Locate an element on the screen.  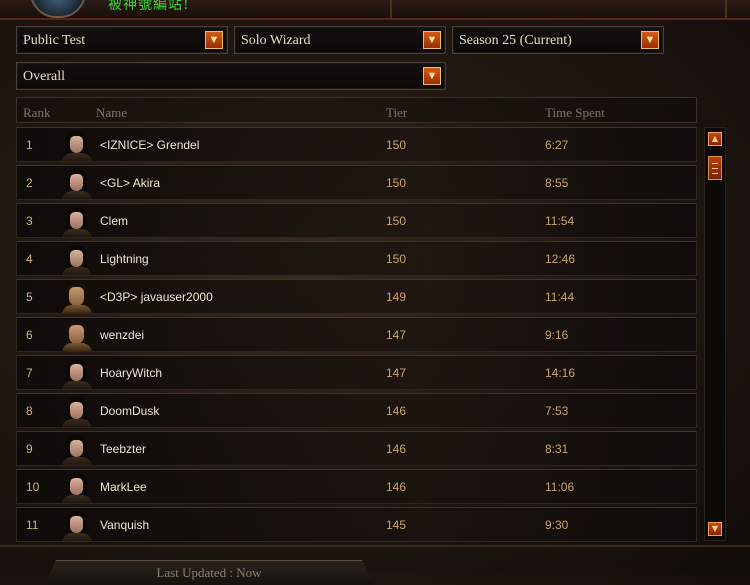
leaderboard-row: 10 MarkLee 146 11:06 is located at coordinates (356, 486).